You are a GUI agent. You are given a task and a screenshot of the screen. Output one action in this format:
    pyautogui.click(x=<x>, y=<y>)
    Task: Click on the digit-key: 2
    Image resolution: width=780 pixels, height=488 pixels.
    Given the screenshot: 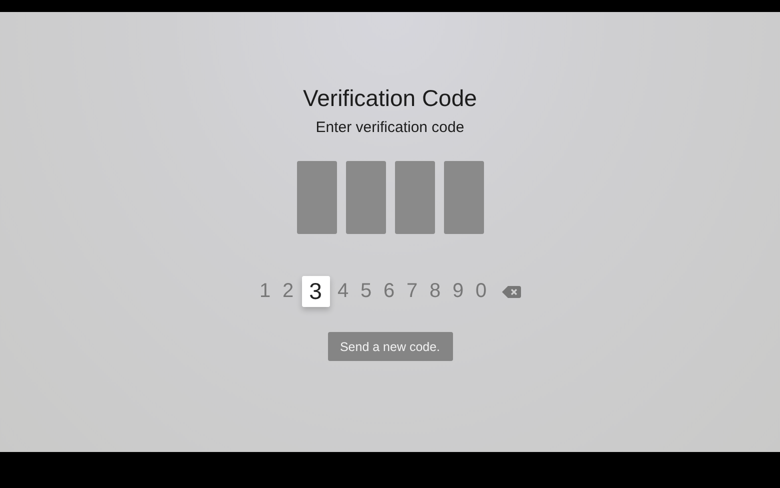 What is the action you would take?
    pyautogui.click(x=288, y=291)
    